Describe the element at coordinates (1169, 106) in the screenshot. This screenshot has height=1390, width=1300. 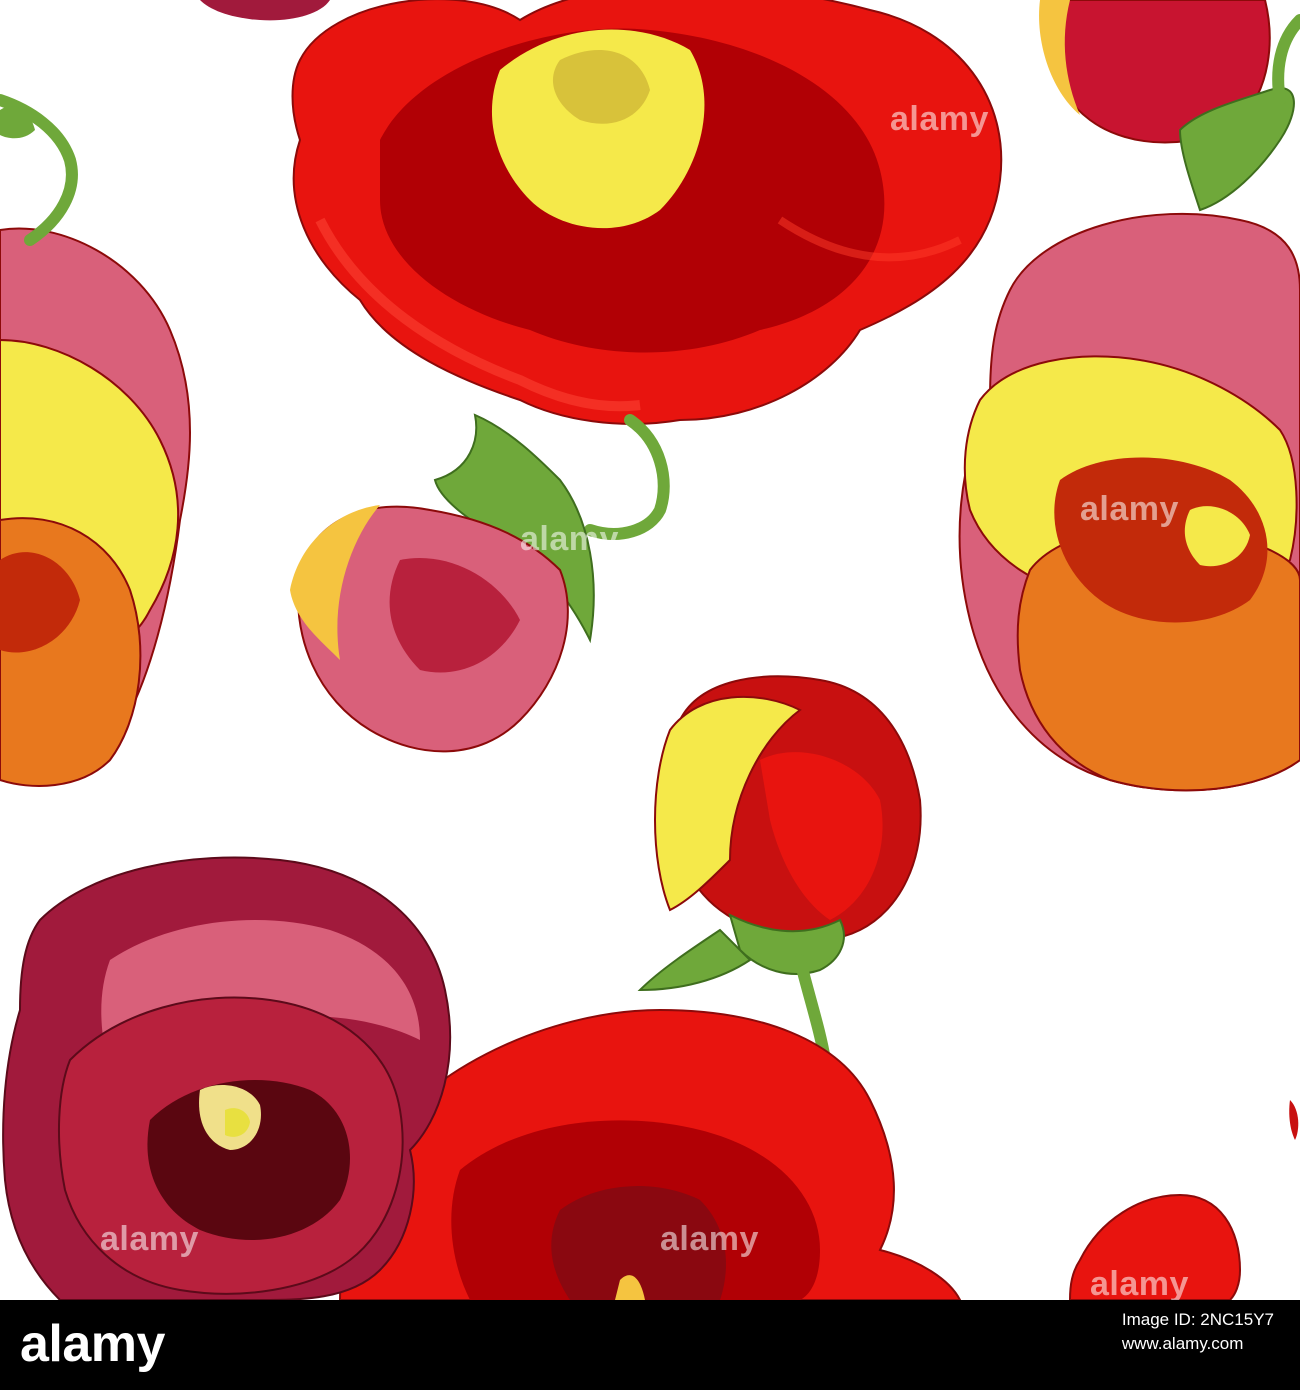
I see `red-bud-top-right` at that location.